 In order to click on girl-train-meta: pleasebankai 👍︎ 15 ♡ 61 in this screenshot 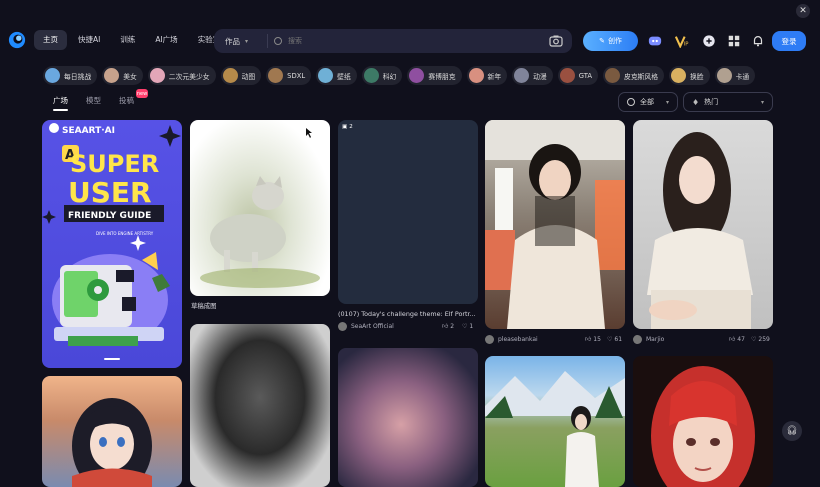, I will do `click(555, 339)`.